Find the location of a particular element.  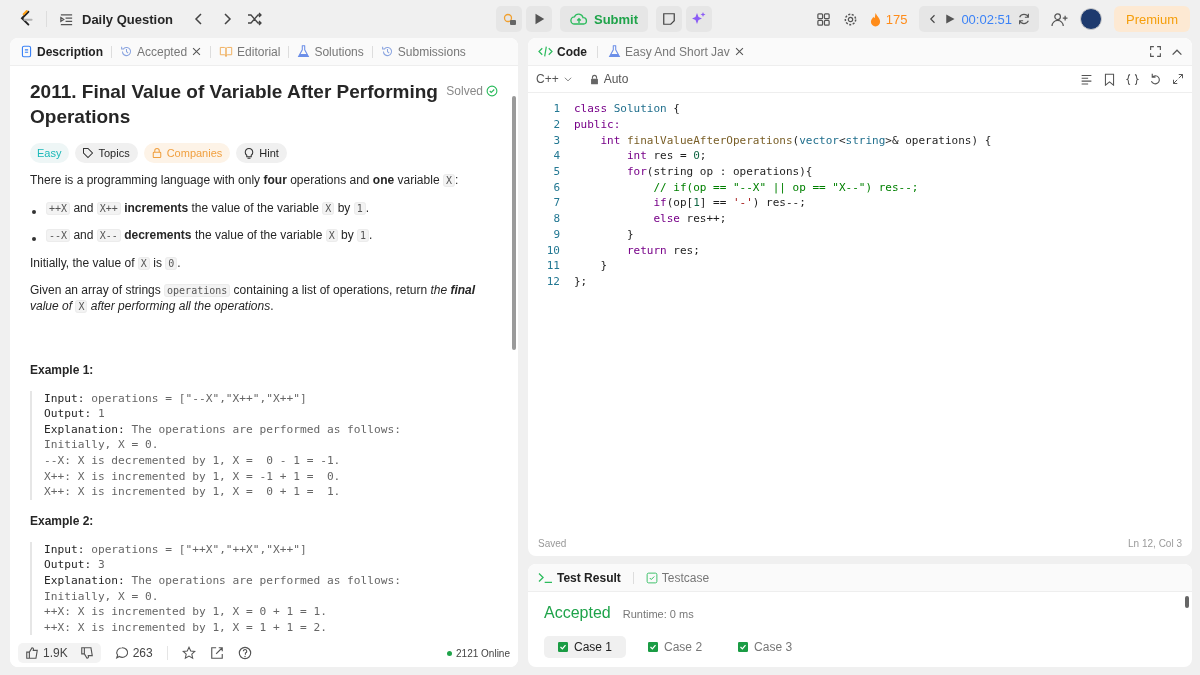

topic-tag: Topics is located at coordinates (106, 153).